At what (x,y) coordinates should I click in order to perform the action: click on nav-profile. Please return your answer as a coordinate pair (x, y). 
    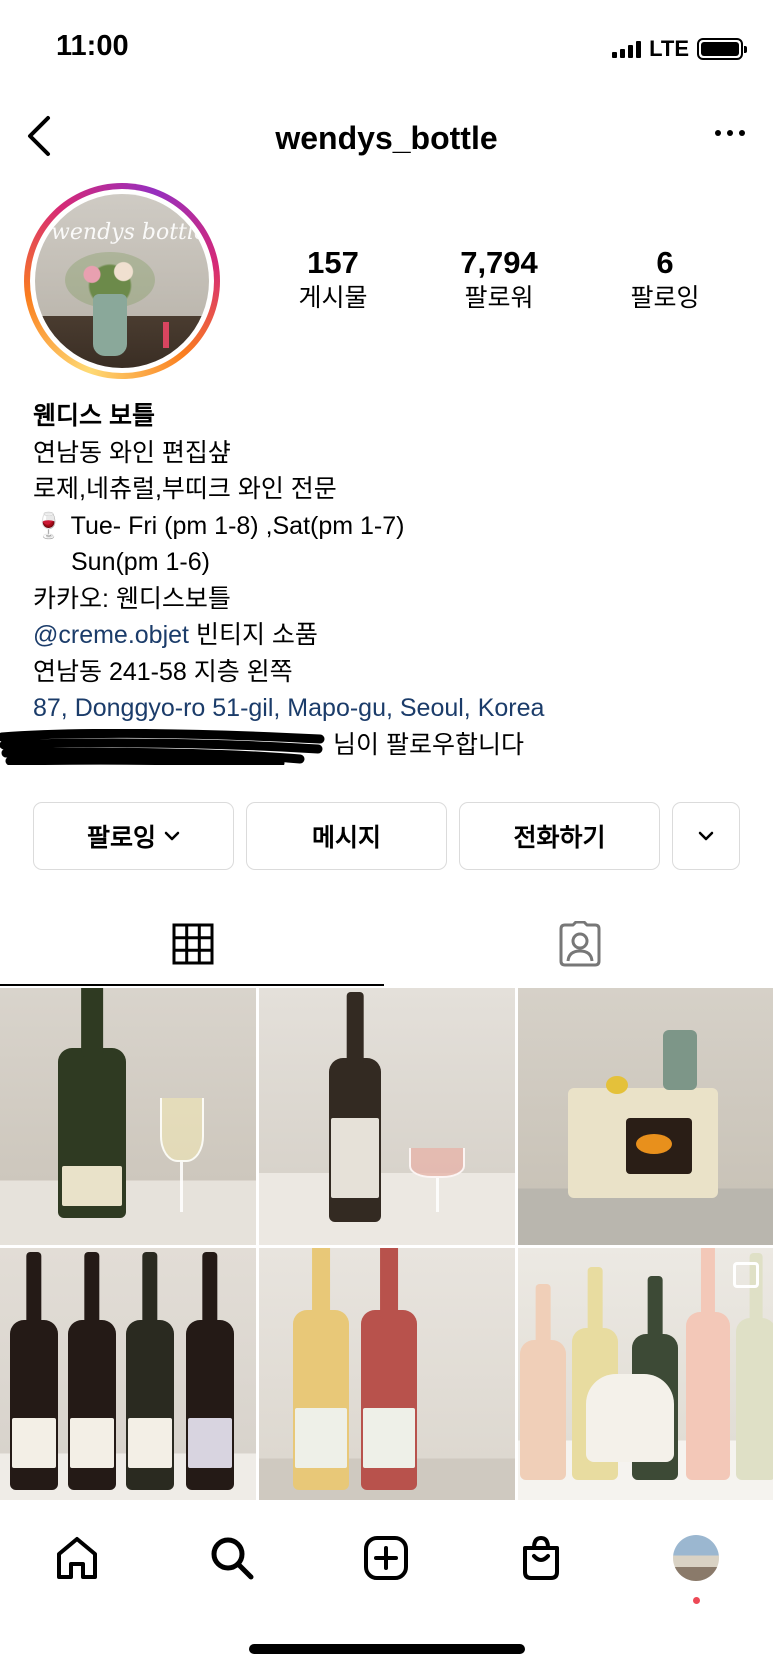
    Looking at the image, I should click on (696, 1566).